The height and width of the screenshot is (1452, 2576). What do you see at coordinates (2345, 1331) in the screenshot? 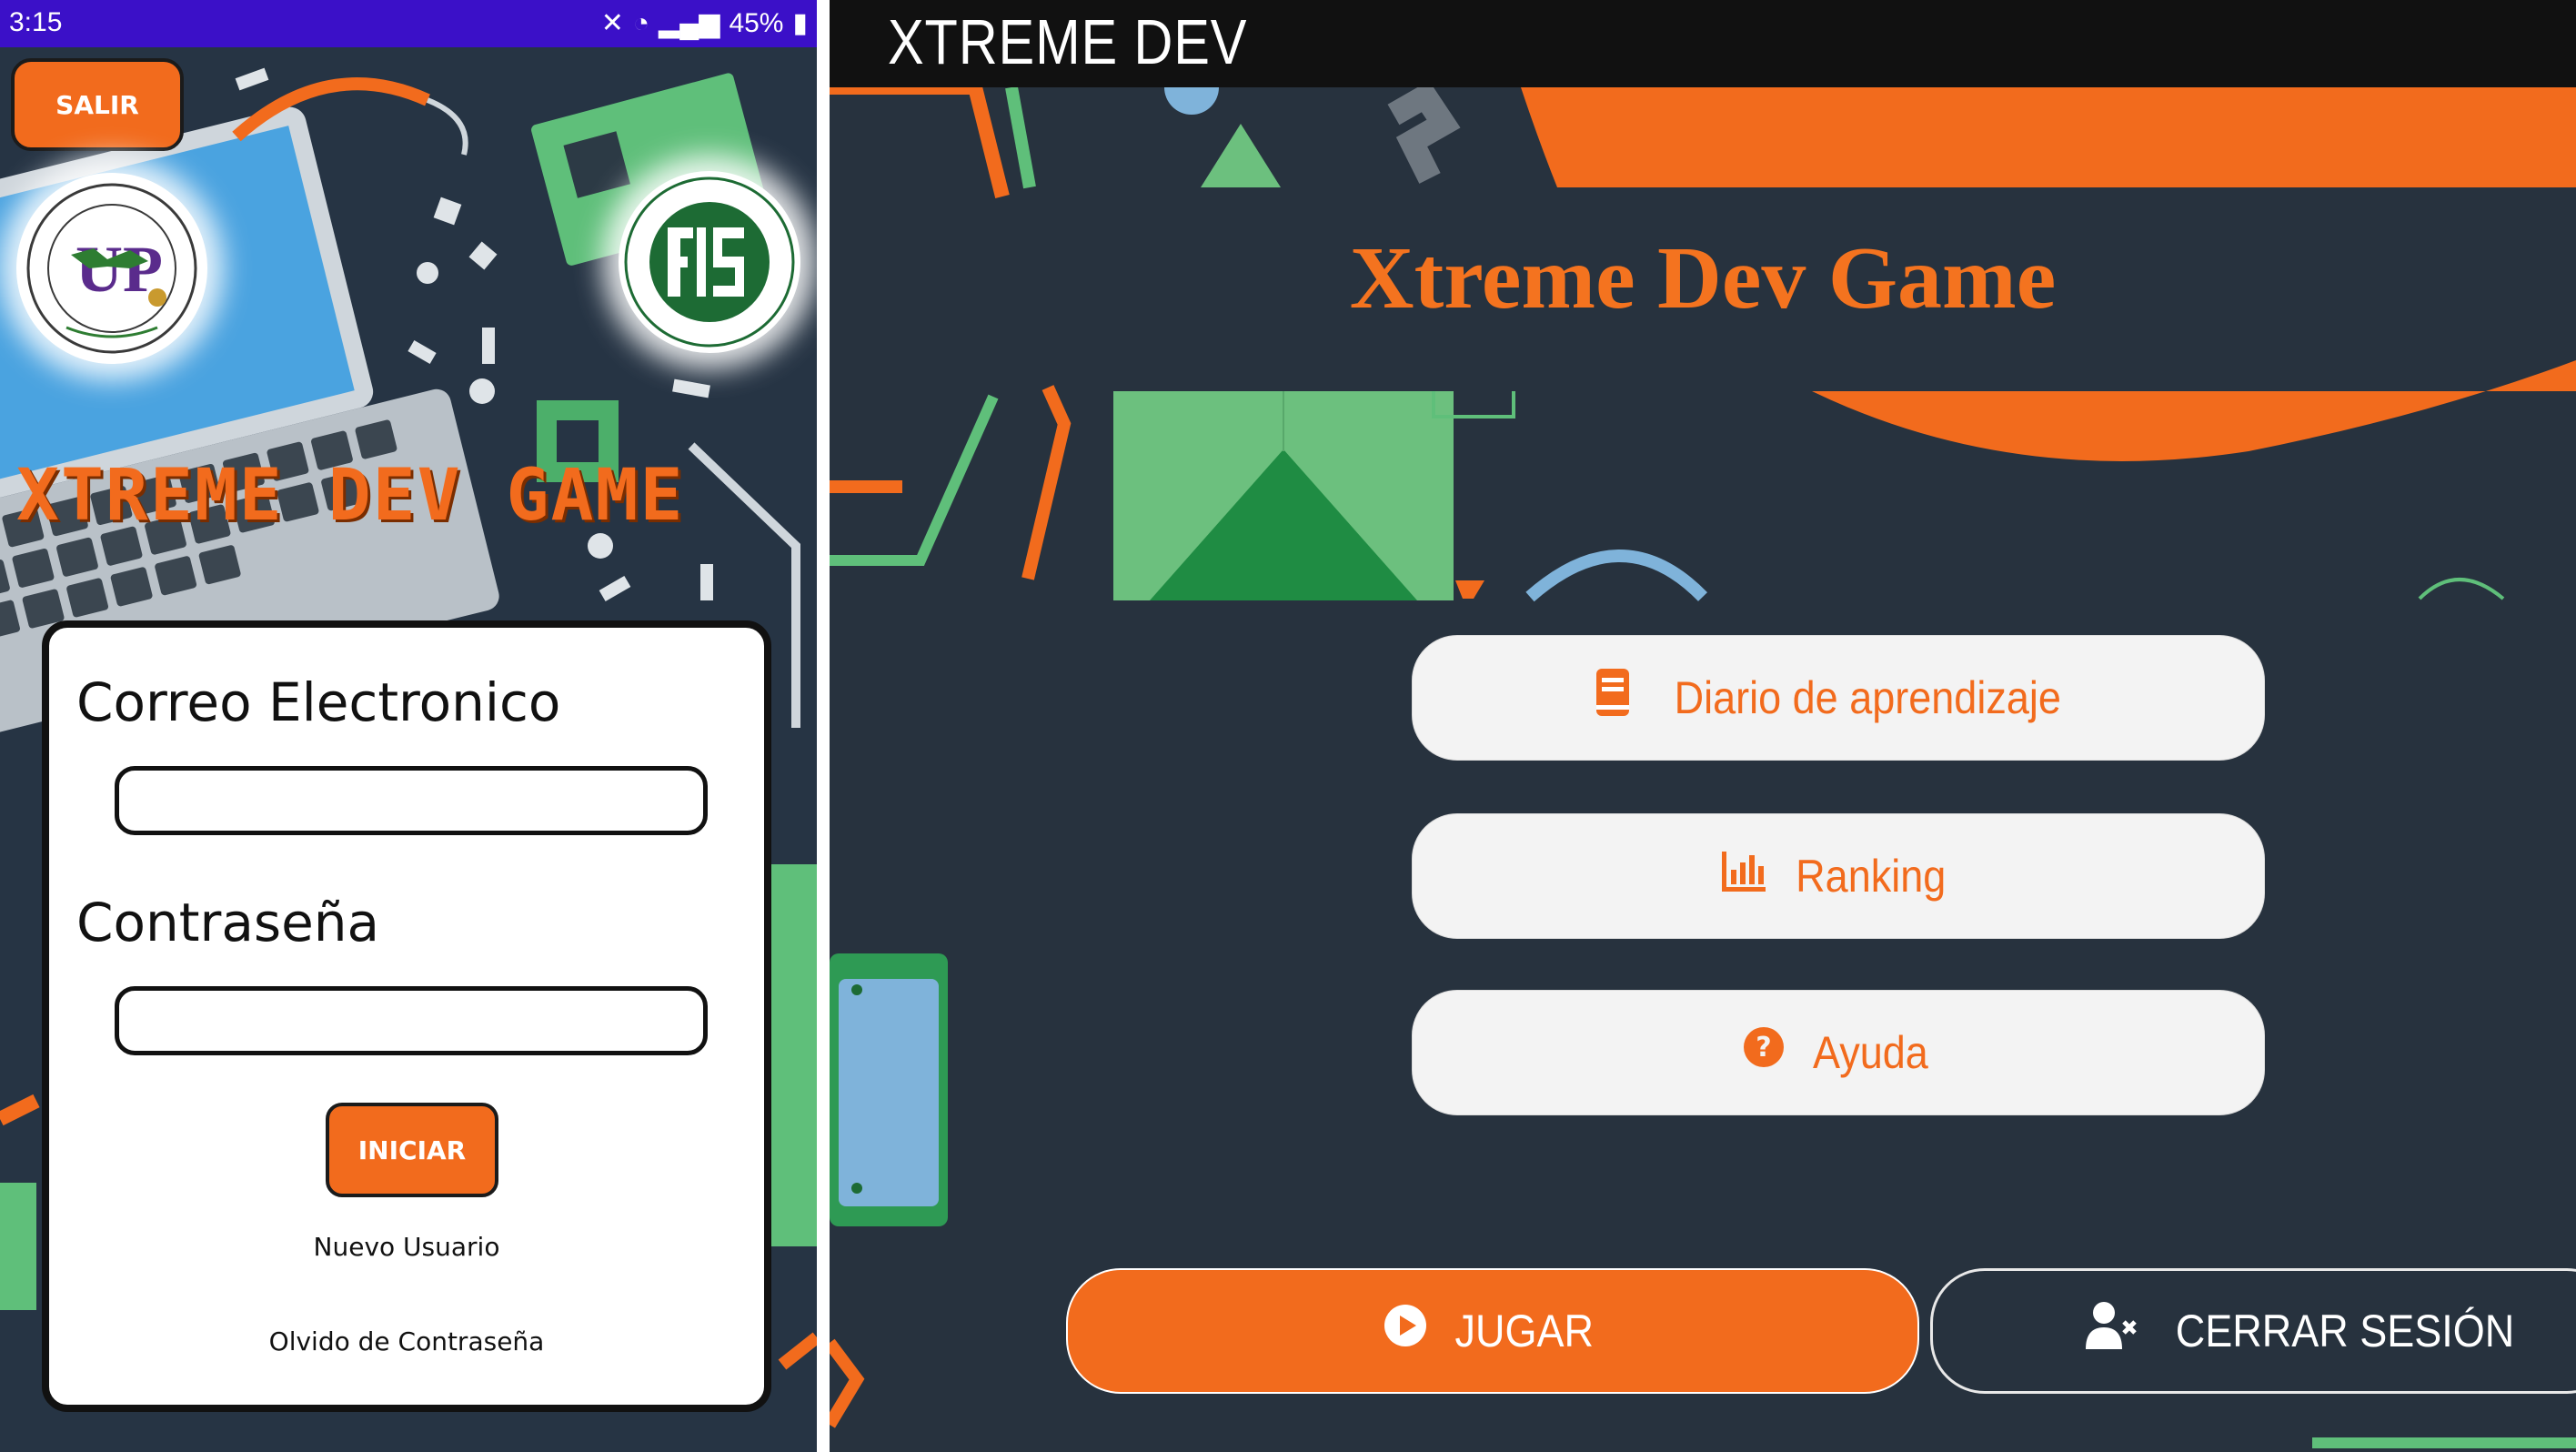
I see `logout-label: CERRAR SESIÓN` at bounding box center [2345, 1331].